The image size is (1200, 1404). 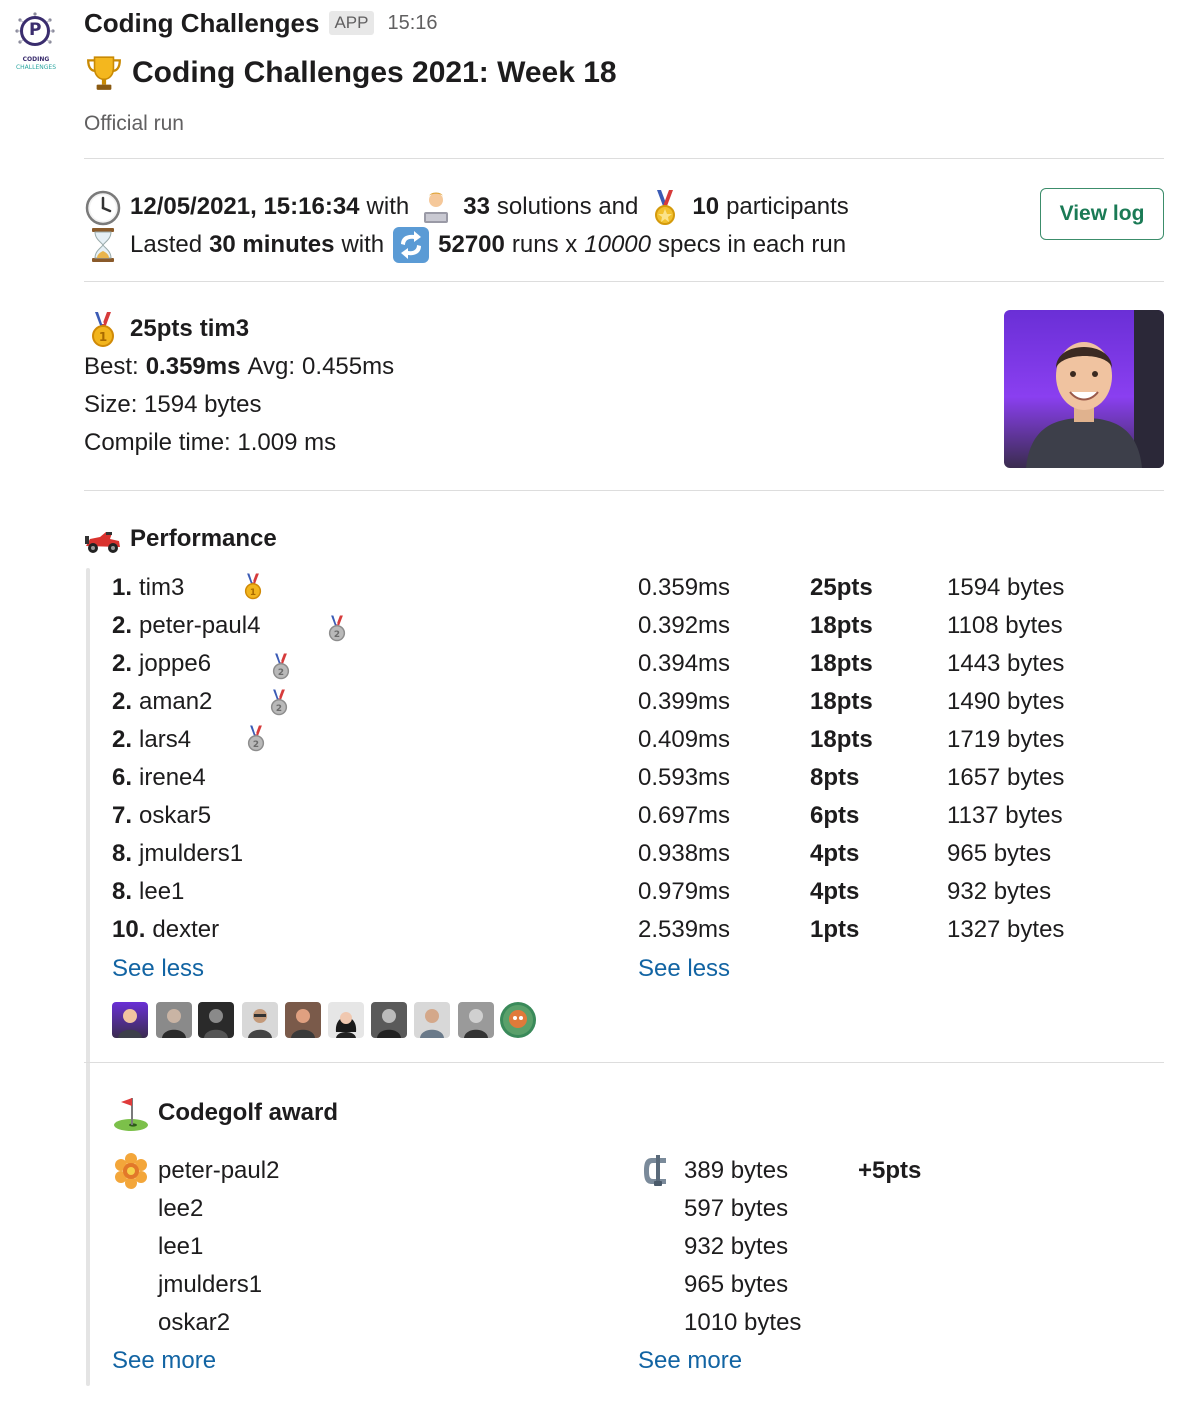 I want to click on performance-row-participant: 8. jmulders1, so click(x=177, y=854).